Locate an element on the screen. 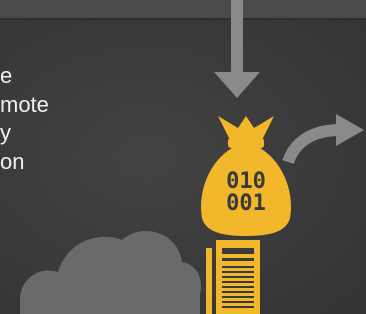 The height and width of the screenshot is (314, 366). caption-line-2: mote is located at coordinates (24, 104).